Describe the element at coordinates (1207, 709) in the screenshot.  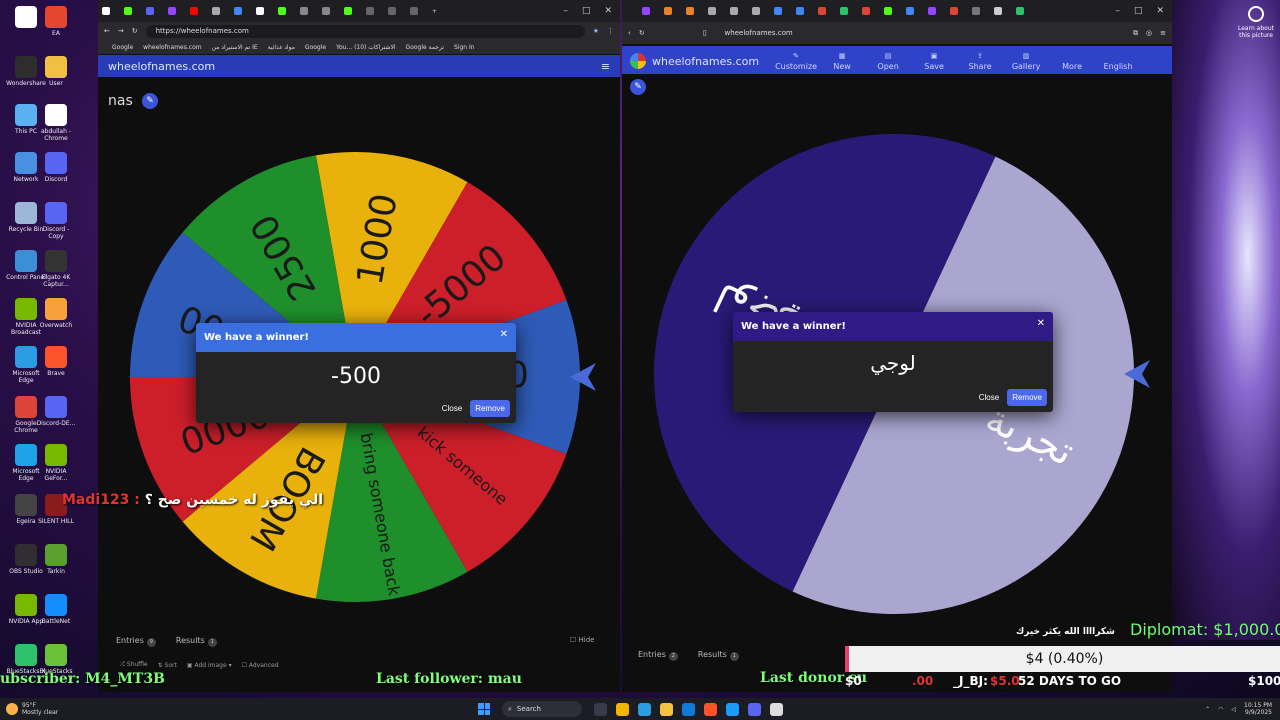
I see `chevron-up-icon: ⌃` at that location.